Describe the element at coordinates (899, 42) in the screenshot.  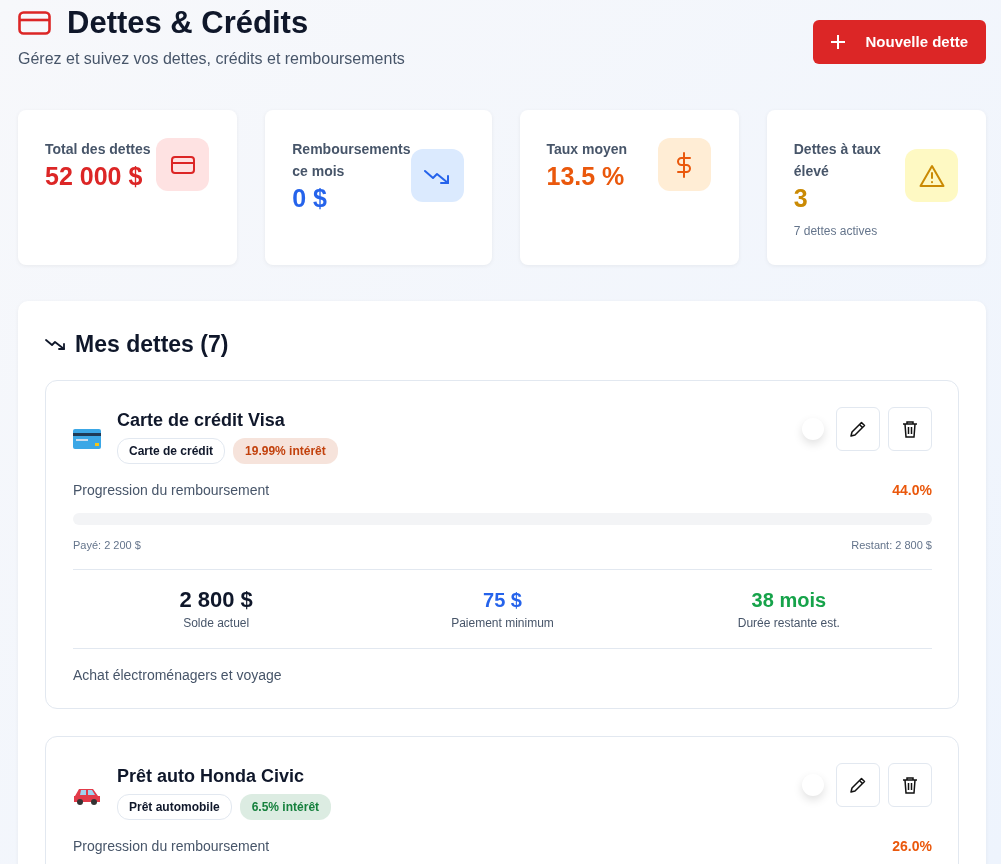
I see `new-debt-button: Nouvelle dette` at that location.